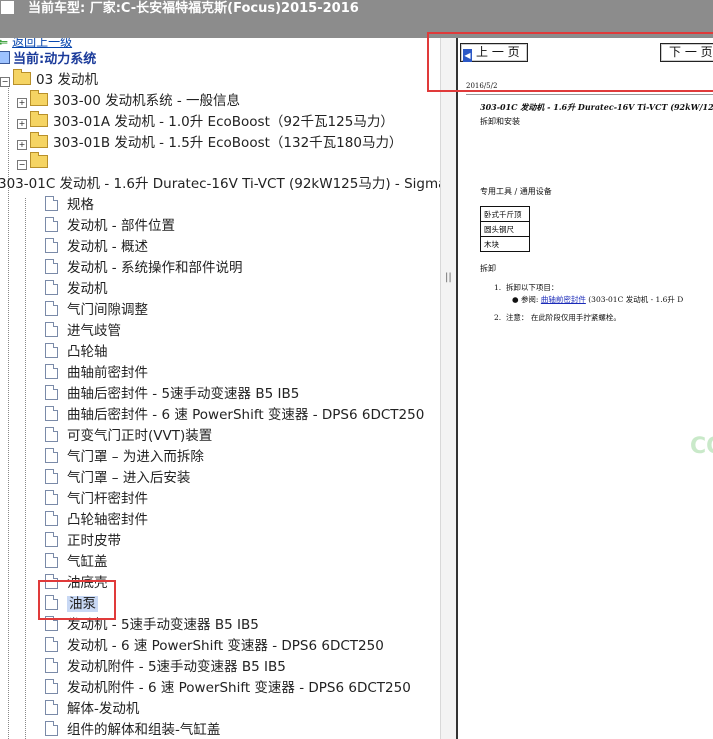  Describe the element at coordinates (25, 468) in the screenshot. I see `tree-guide-line` at that location.